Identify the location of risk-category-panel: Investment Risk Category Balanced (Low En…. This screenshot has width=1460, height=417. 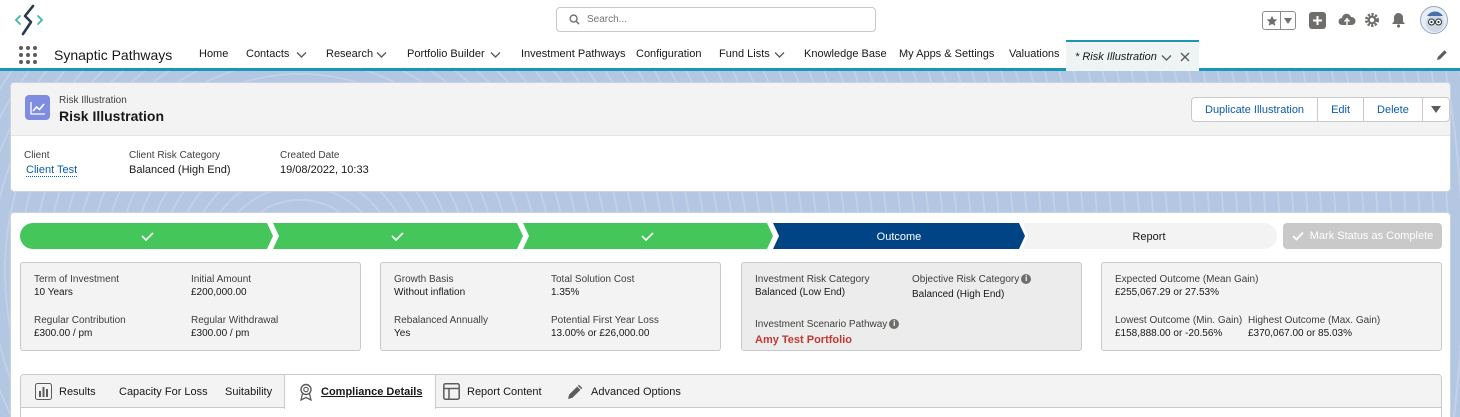
(911, 306).